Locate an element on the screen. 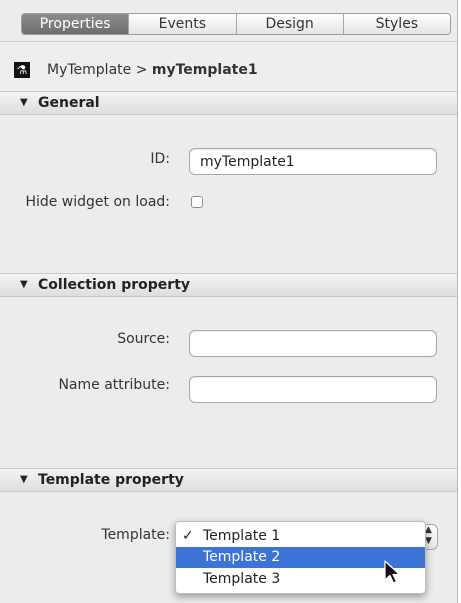  section-header-collection: ▼ Collection property is located at coordinates (228, 285).